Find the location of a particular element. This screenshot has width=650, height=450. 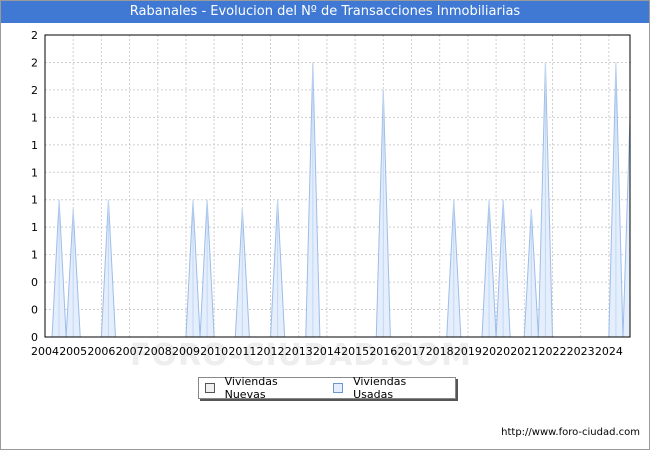

x-tick-label: 2007 is located at coordinates (130, 351).